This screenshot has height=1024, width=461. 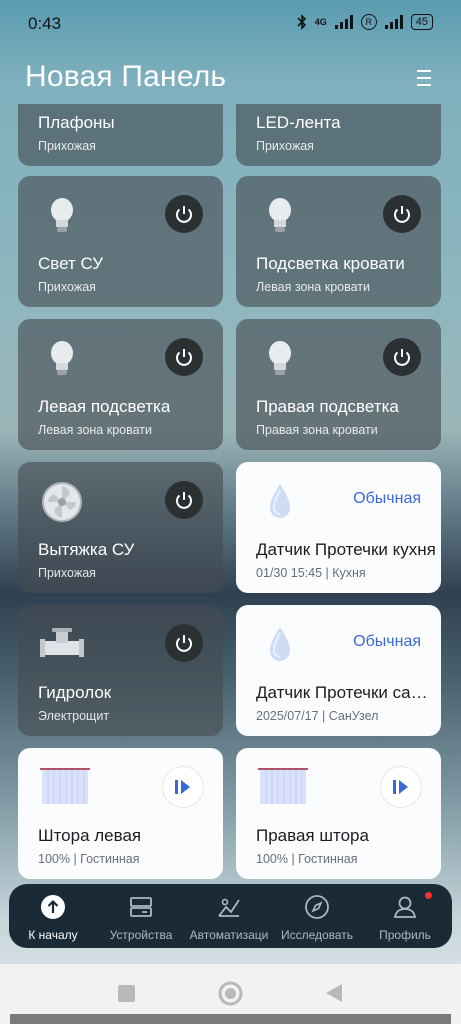 What do you see at coordinates (330, 263) in the screenshot?
I see `card-name: Подсветка кровати` at bounding box center [330, 263].